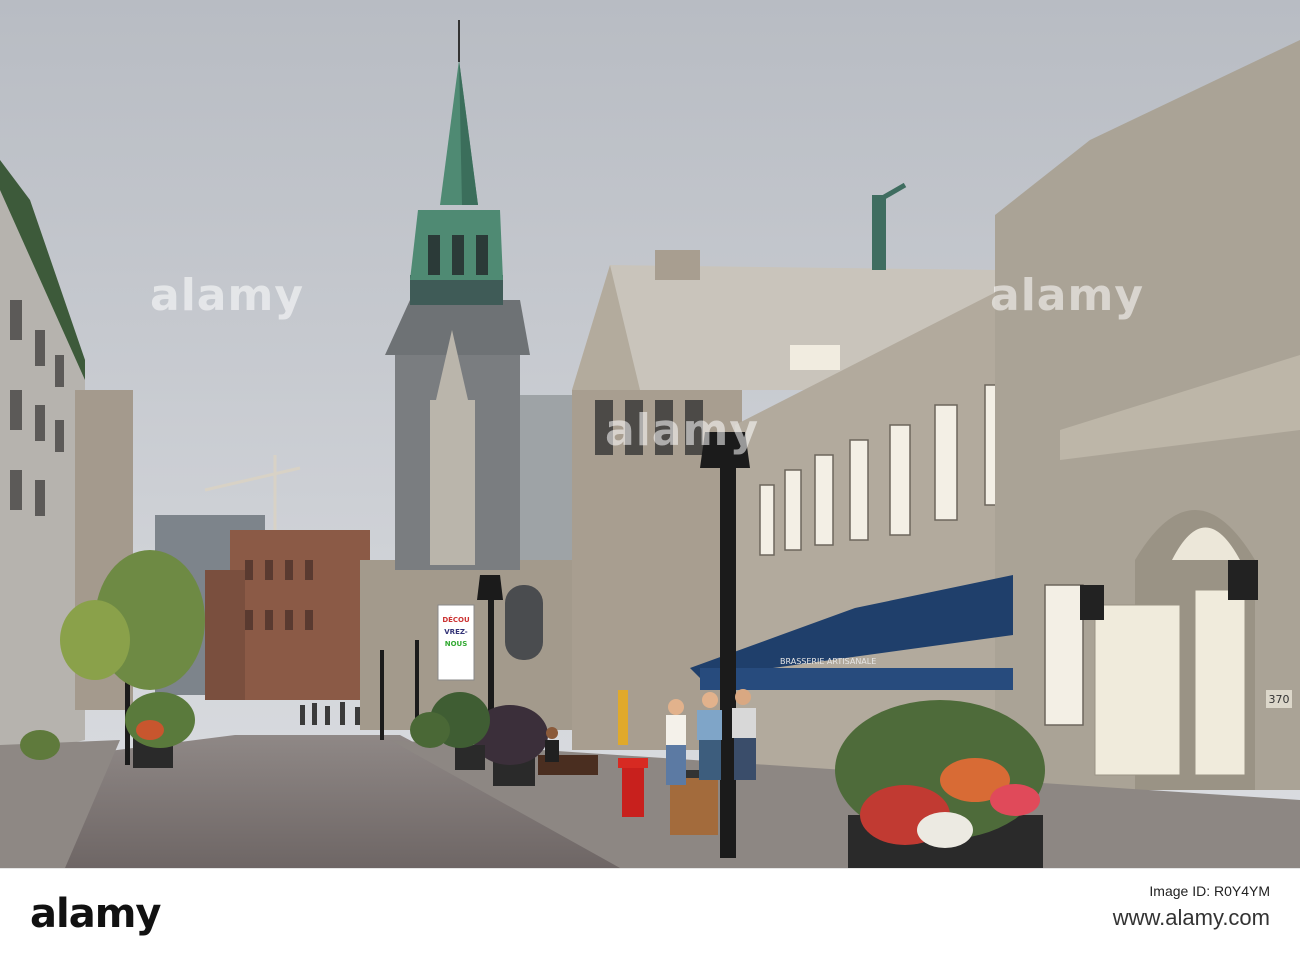 This screenshot has width=1300, height=957. Describe the element at coordinates (1279, 699) in the screenshot. I see `address-number: 370` at that location.